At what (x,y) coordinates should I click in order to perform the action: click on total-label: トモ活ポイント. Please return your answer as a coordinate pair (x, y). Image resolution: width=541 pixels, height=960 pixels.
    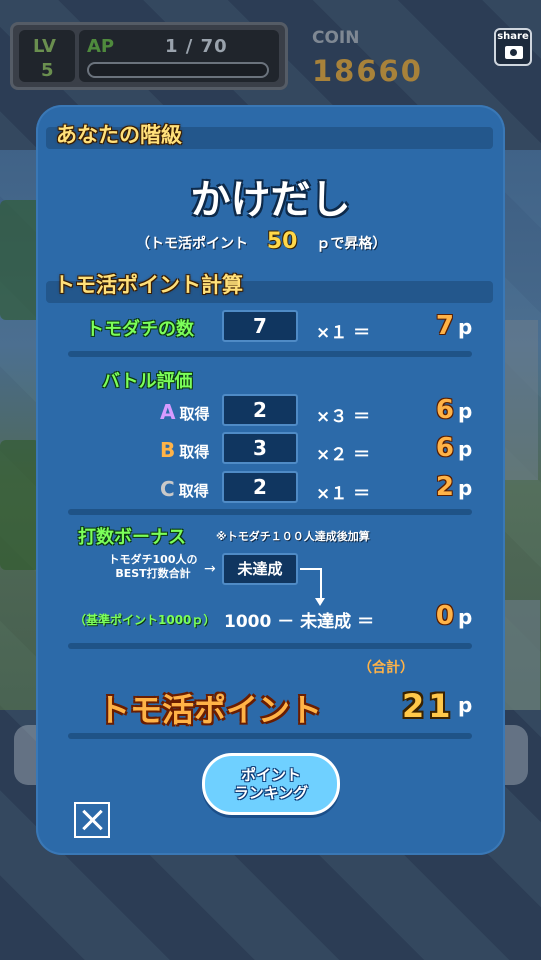
    Looking at the image, I should click on (210, 710).